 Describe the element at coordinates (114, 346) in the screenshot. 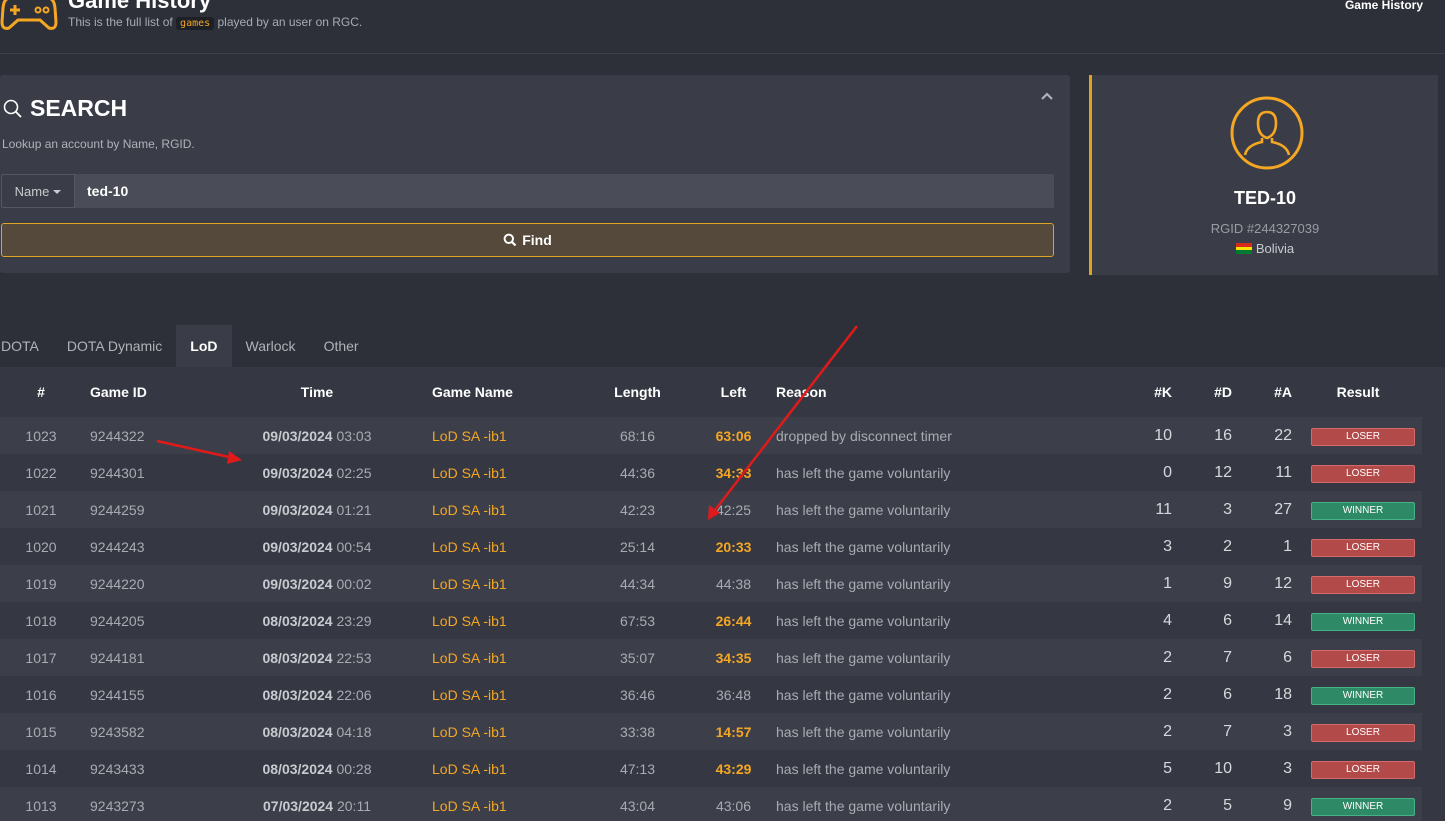

I see `tab-dota-dynamic: DOTA Dynamic` at that location.